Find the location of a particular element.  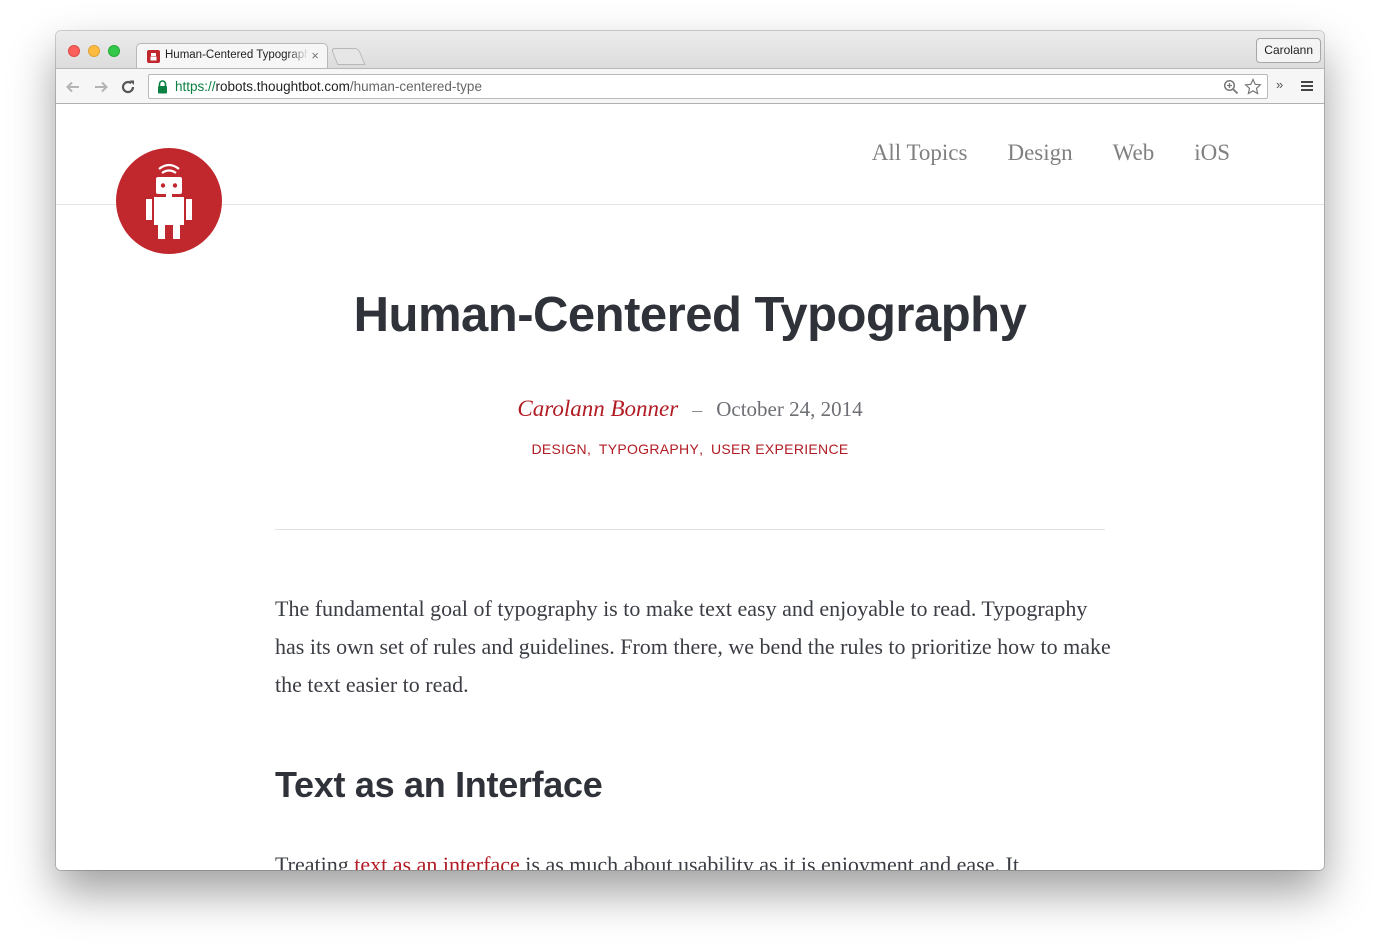

byline: Carolann Bonner – October 24, 2014 is located at coordinates (690, 409).